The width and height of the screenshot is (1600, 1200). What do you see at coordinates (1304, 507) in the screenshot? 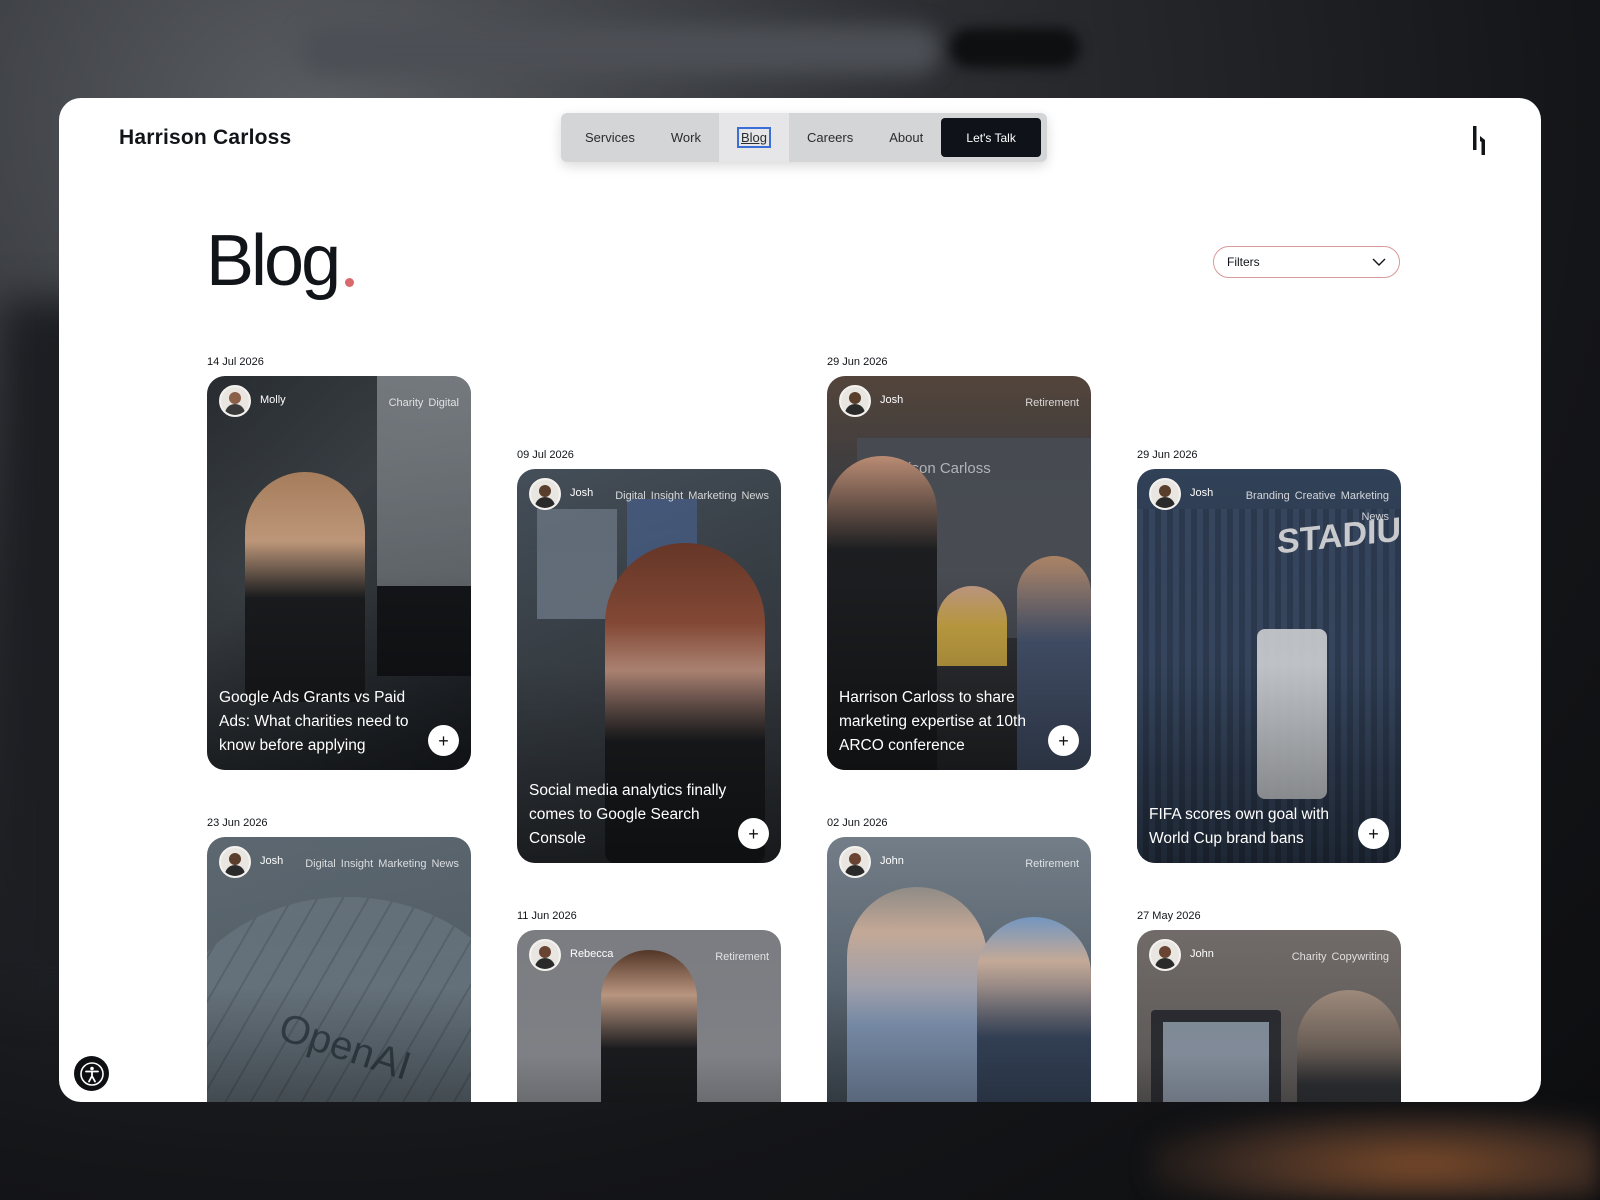
I see `post-tags: Branding Creative Marketing News` at bounding box center [1304, 507].